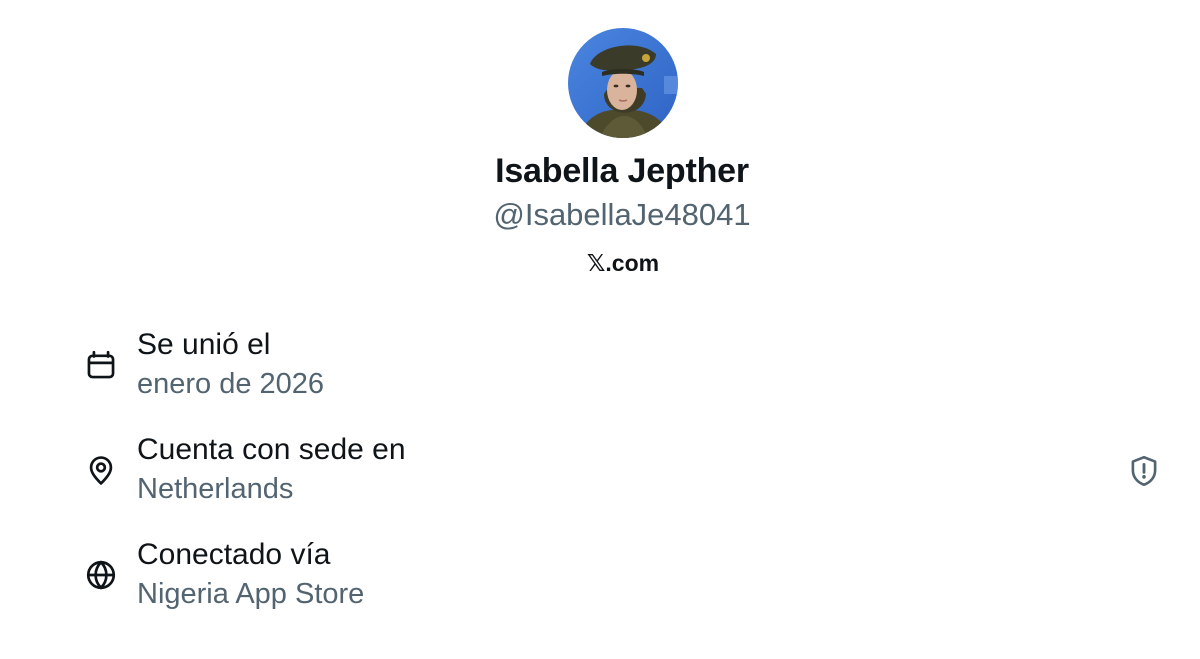 The image size is (1200, 659). Describe the element at coordinates (231, 384) in the screenshot. I see `detail-value: enero de 2026` at that location.